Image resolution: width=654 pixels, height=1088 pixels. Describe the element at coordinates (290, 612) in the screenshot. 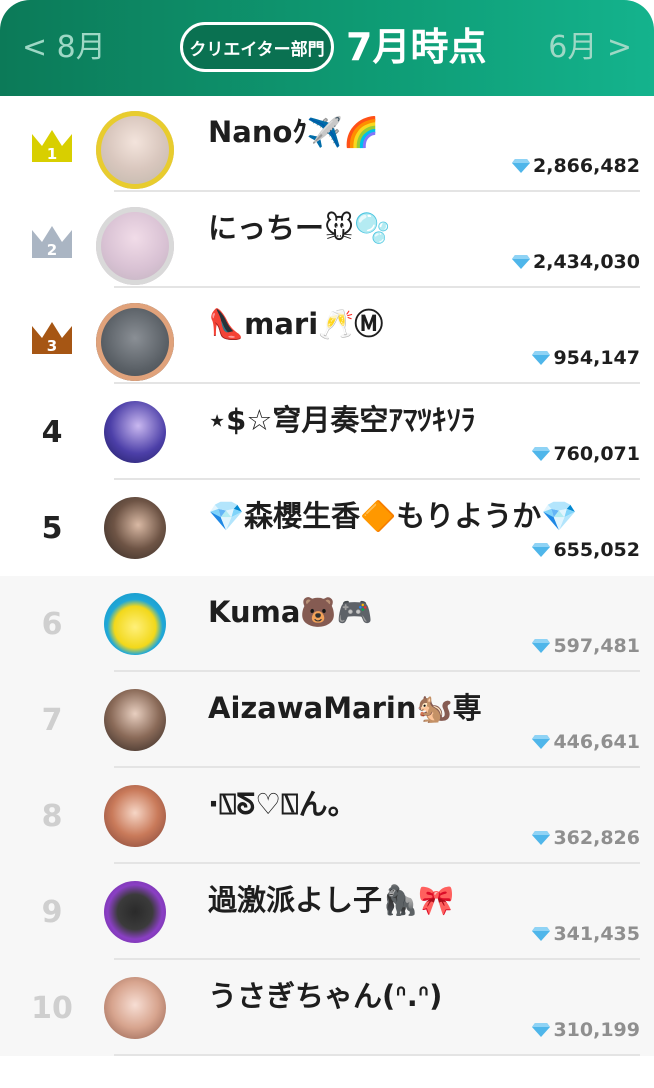

I see `user-name: Kuma🐻🎮` at that location.